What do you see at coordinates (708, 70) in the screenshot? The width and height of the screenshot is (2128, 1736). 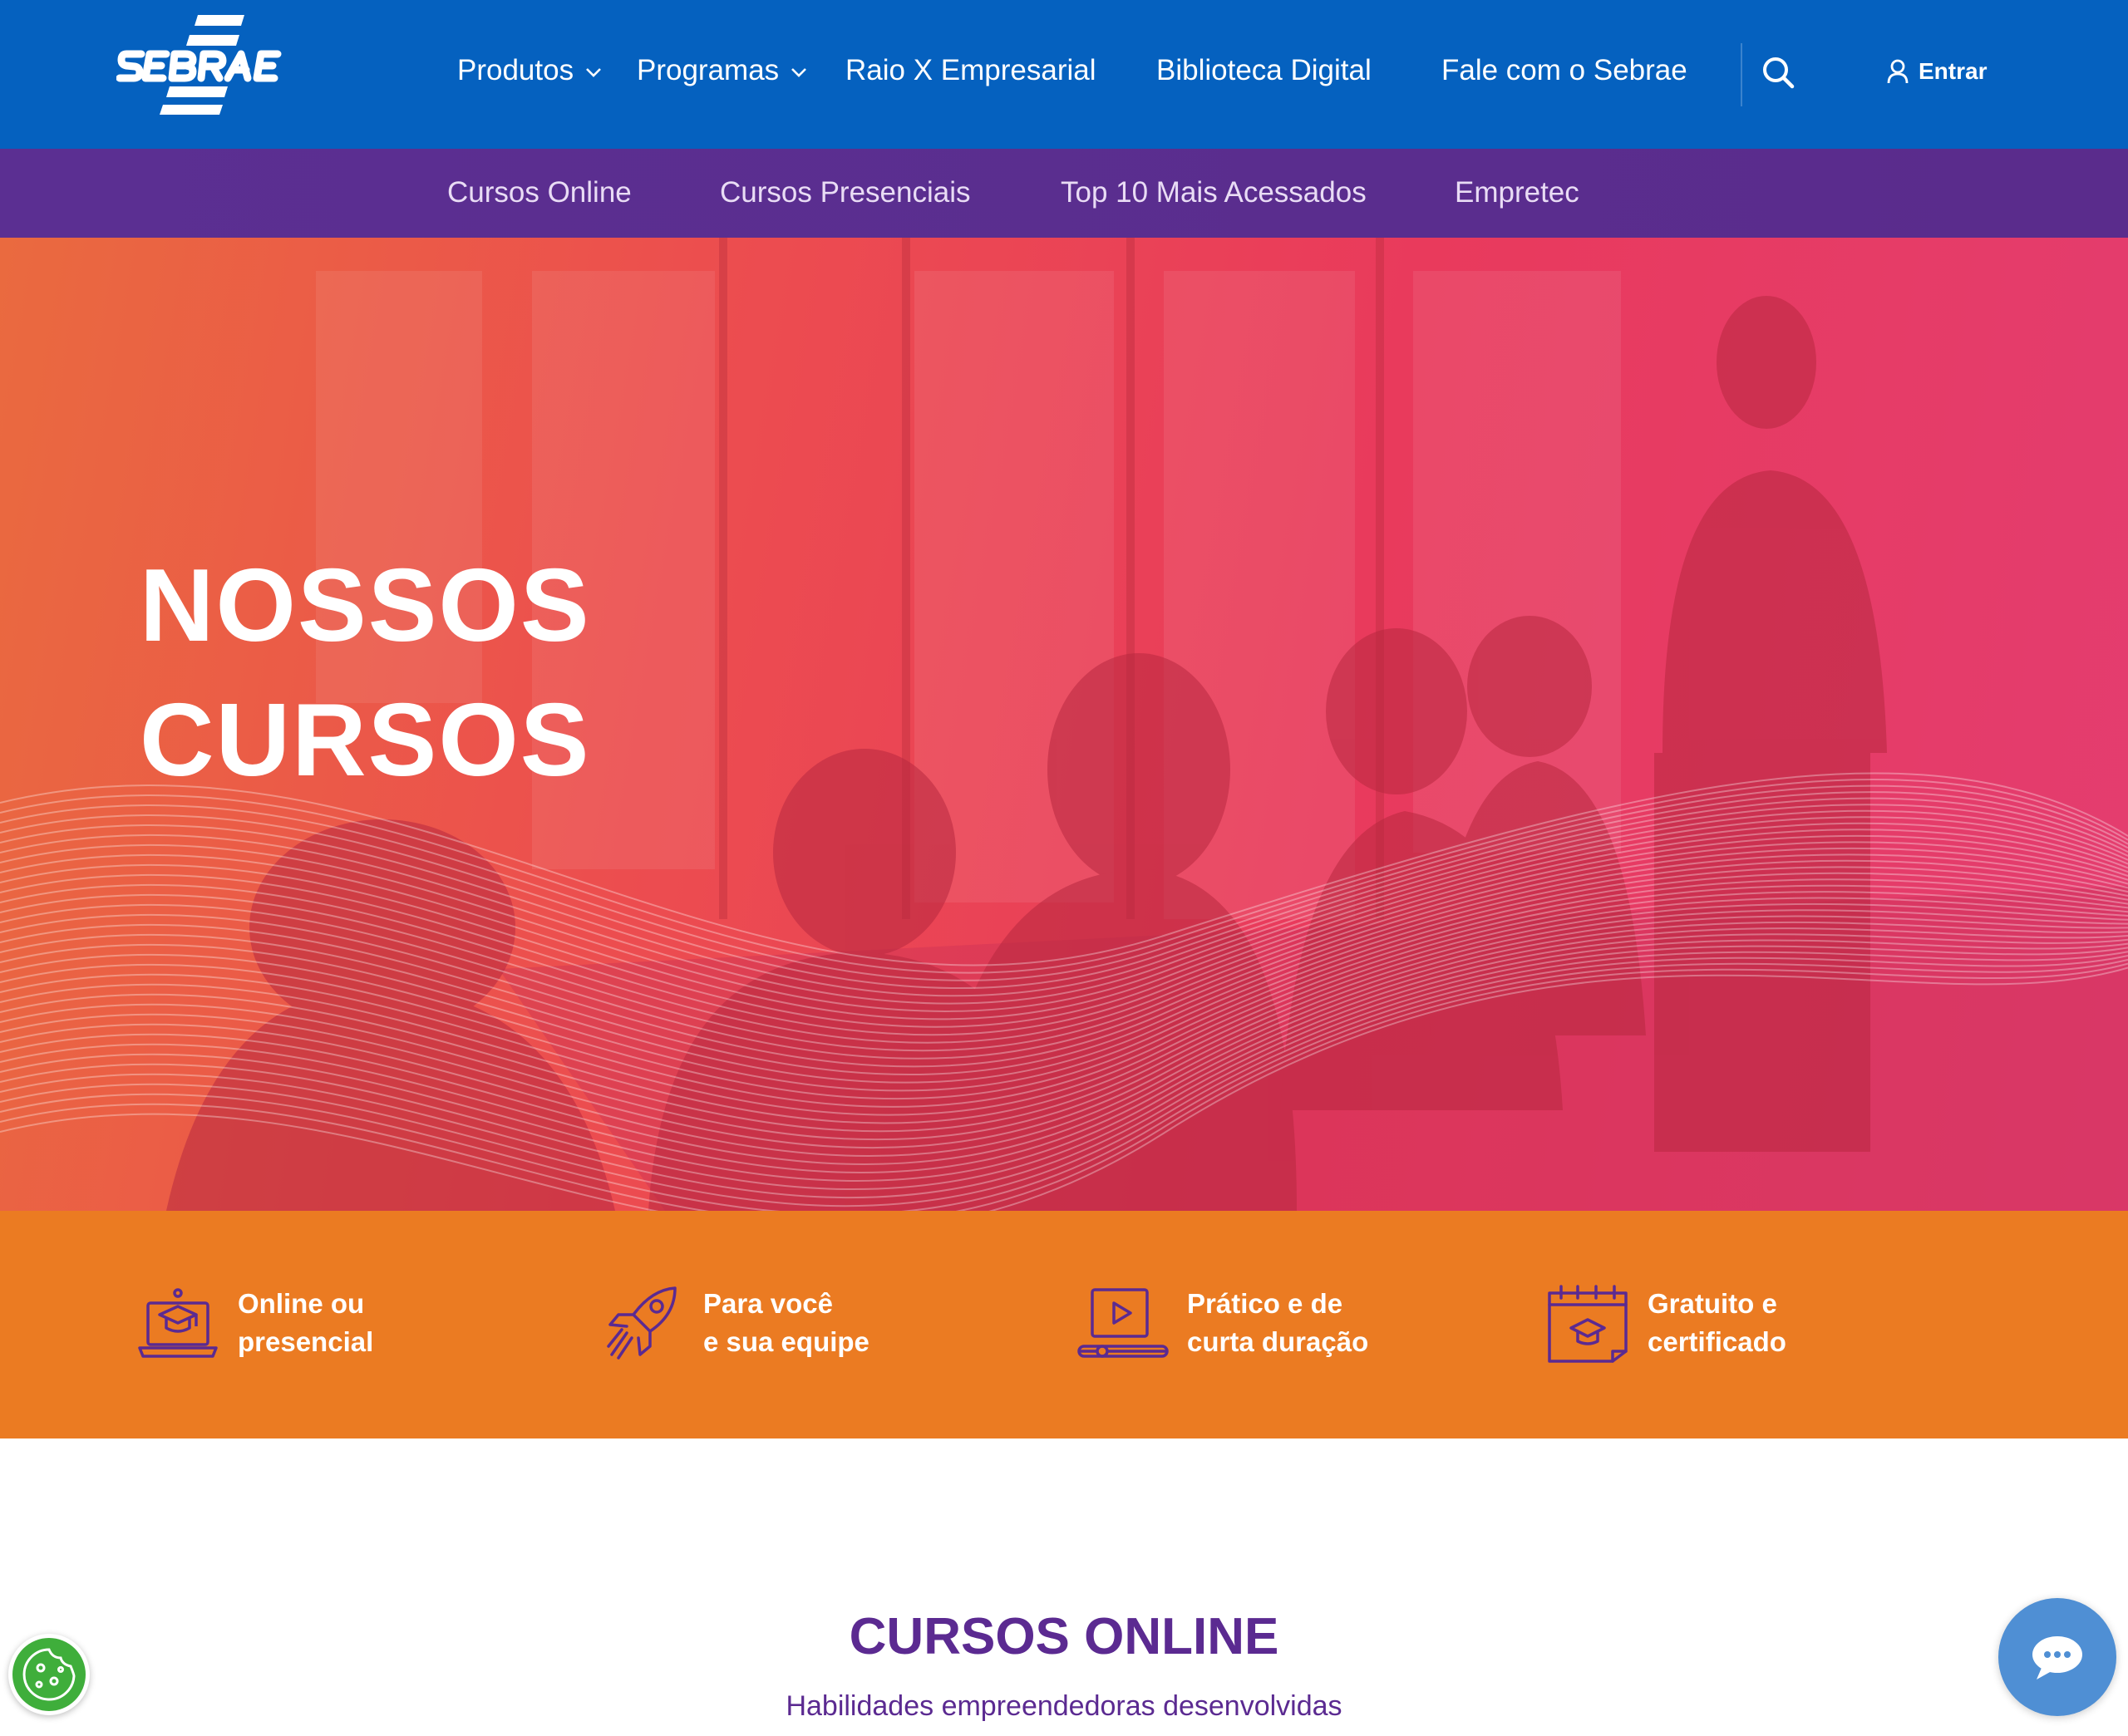 I see `nav-programas-label: Programas` at bounding box center [708, 70].